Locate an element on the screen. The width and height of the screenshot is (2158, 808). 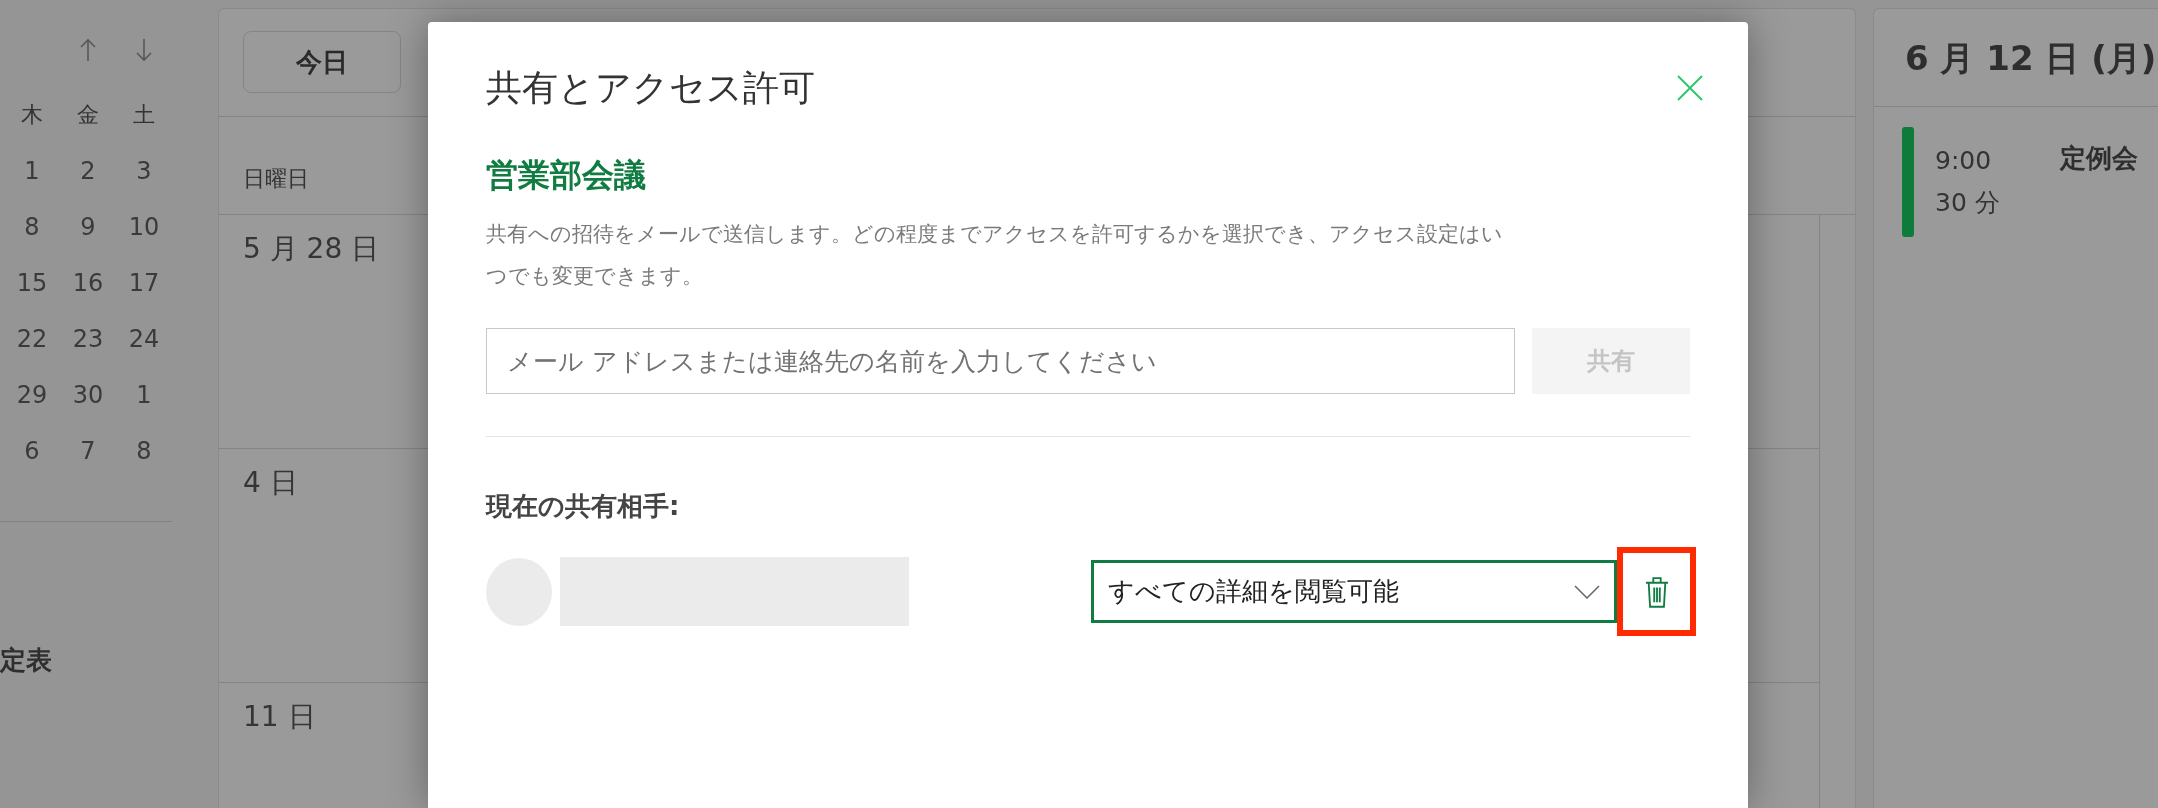
dialog-title: 共有とアクセス許可 is located at coordinates (650, 88).